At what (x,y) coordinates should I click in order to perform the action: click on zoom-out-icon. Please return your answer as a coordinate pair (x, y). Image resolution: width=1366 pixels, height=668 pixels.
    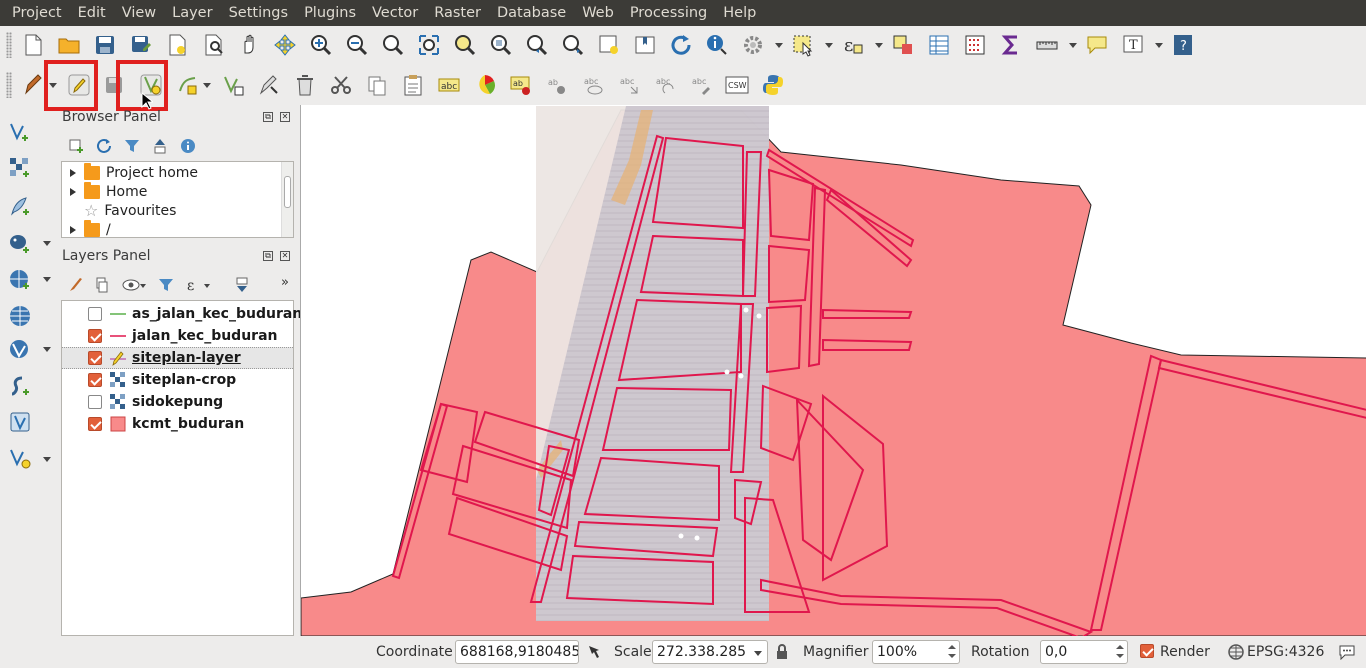
    Looking at the image, I should click on (357, 45).